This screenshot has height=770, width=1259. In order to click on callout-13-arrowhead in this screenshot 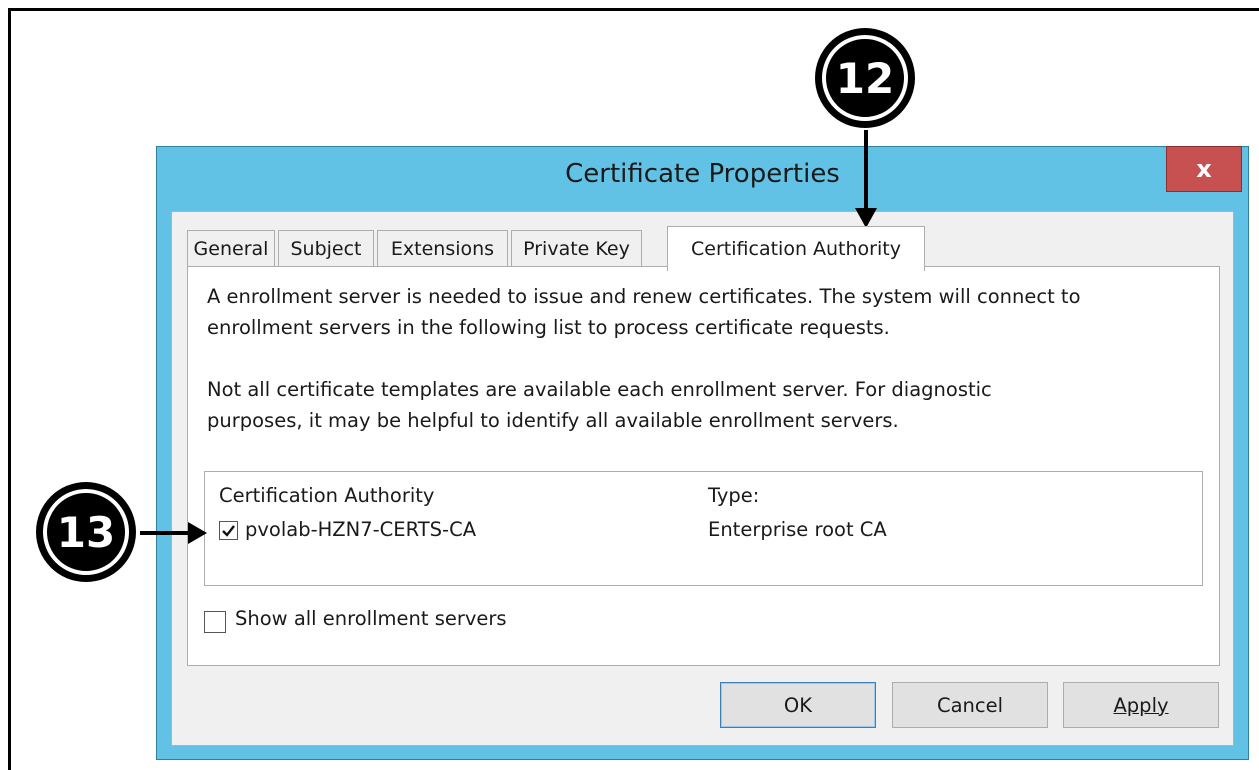, I will do `click(197, 533)`.